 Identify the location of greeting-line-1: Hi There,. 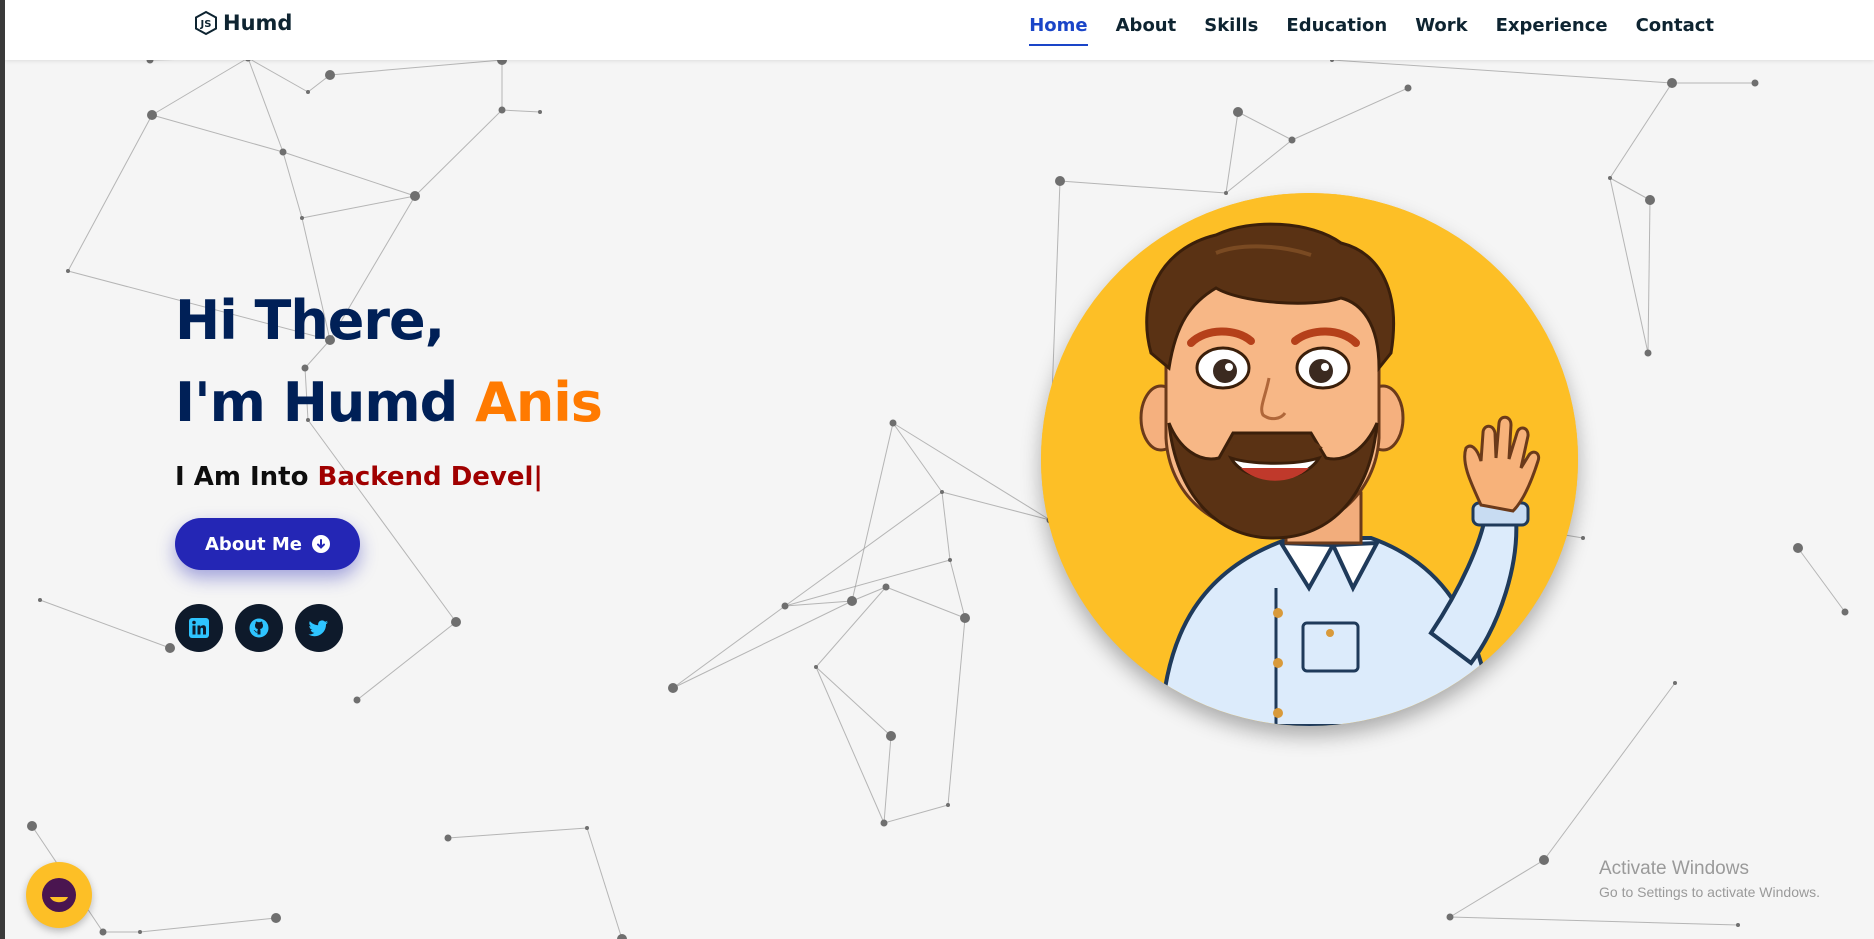
(310, 320).